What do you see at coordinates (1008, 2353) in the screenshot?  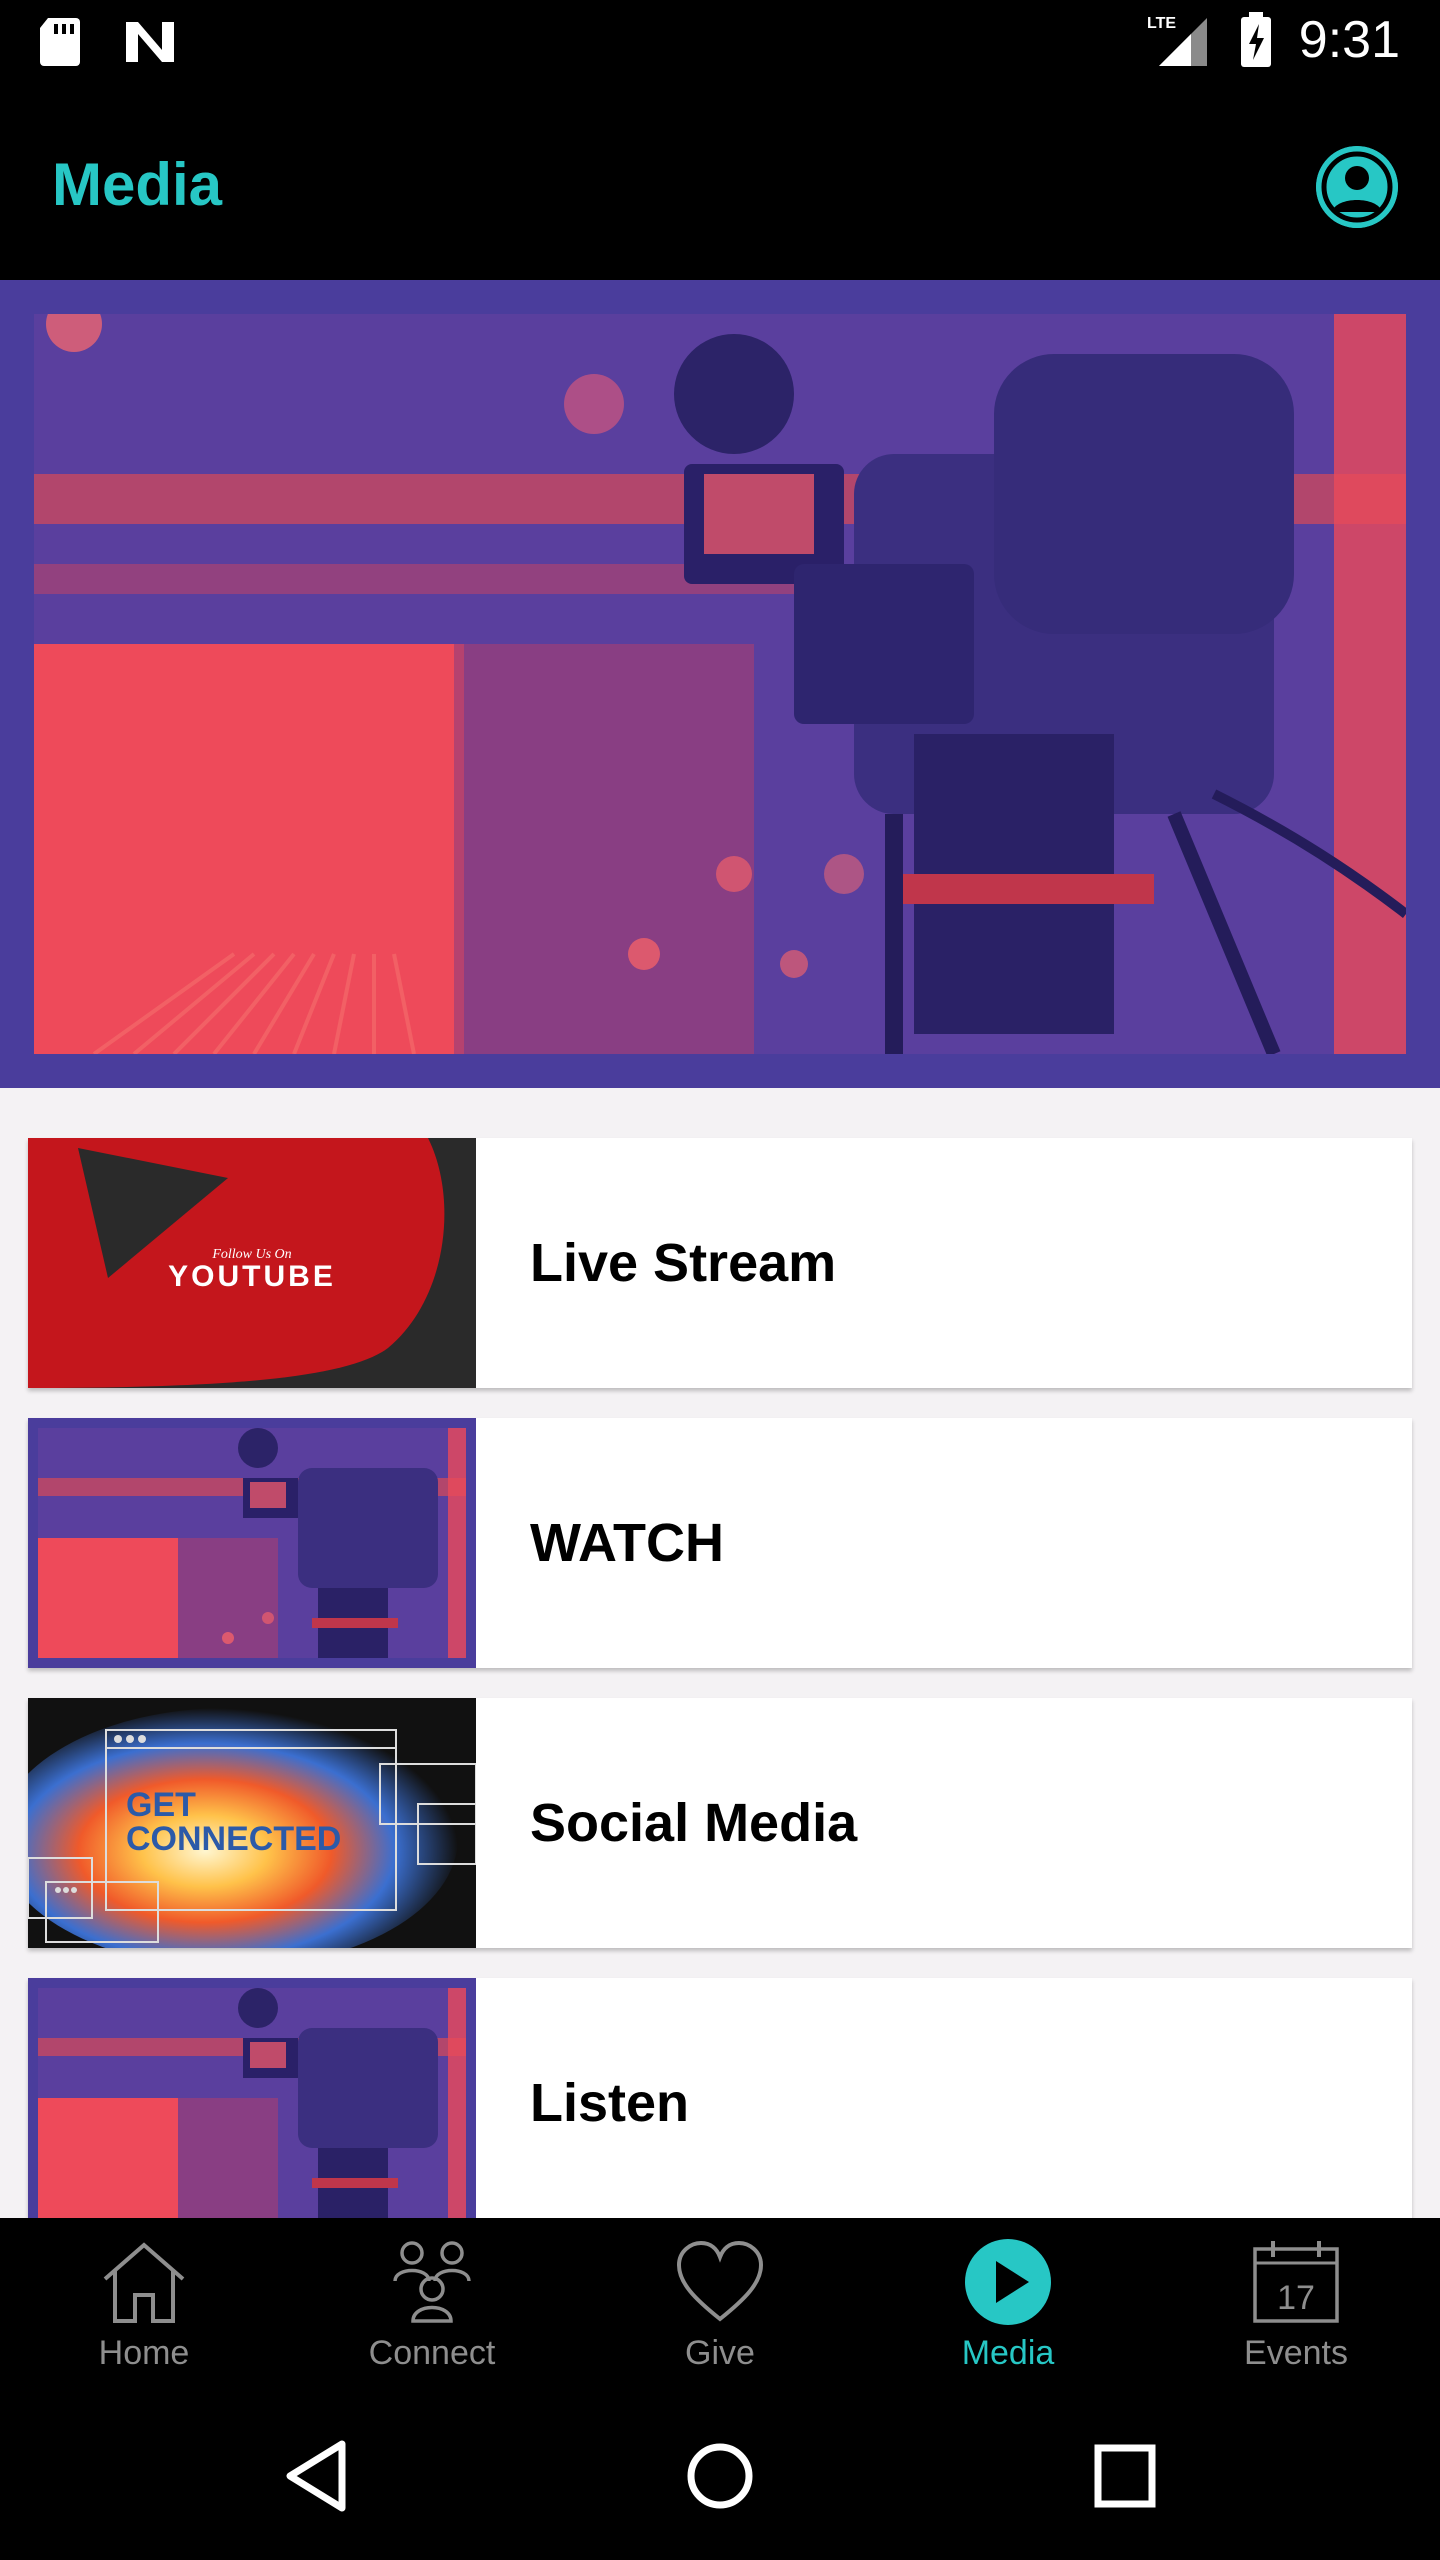 I see `nav-label: Media` at bounding box center [1008, 2353].